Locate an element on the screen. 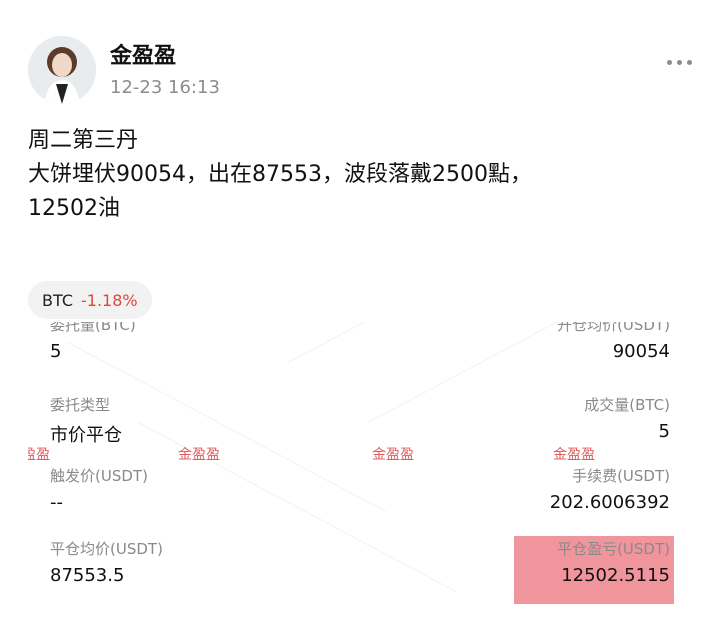  field-label: 开仓均价(USDT) is located at coordinates (613, 328).